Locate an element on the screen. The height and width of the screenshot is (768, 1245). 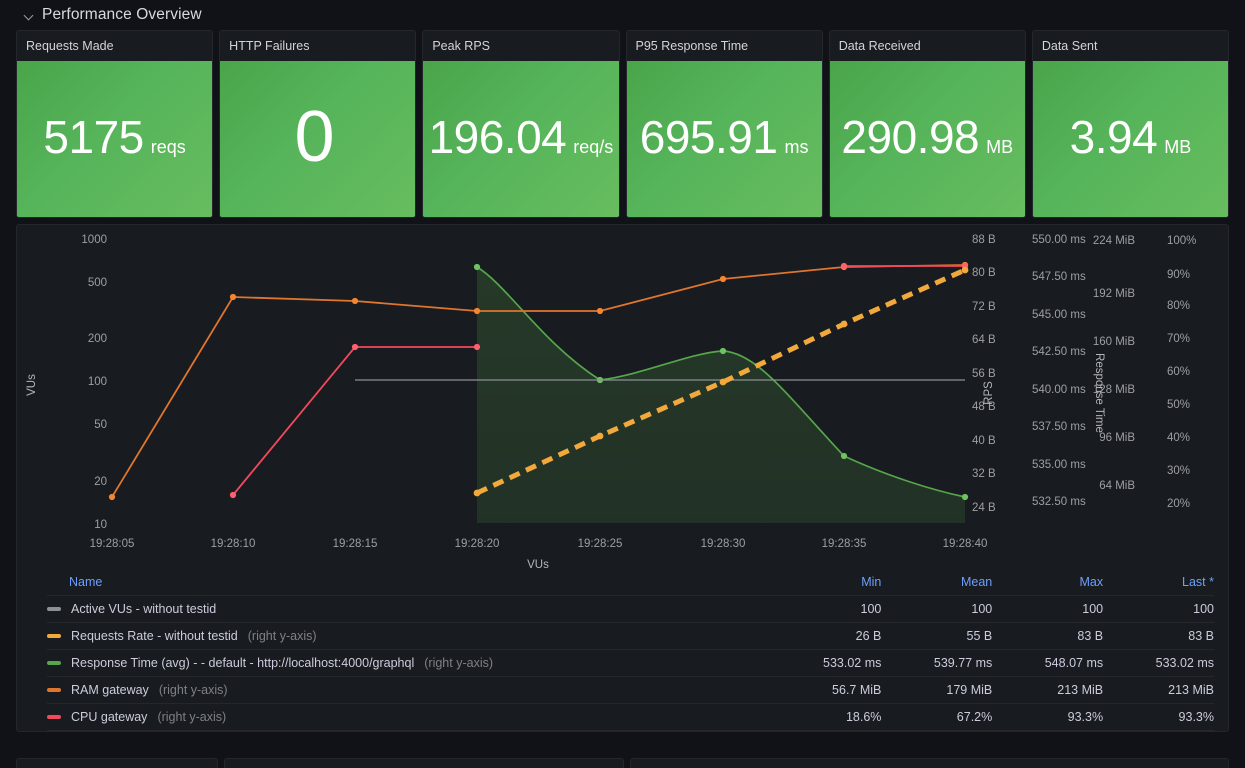
stat-value: 0 is located at coordinates (317, 137).